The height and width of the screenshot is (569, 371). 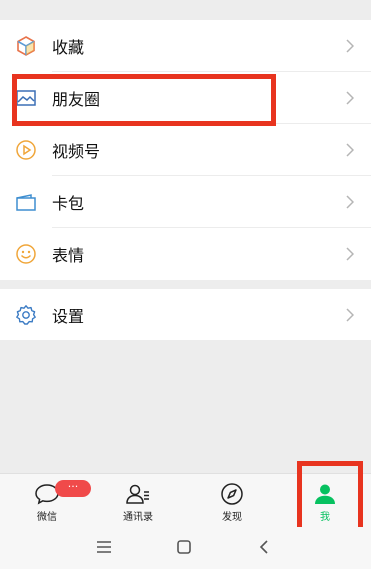 I want to click on menu-item-channels: 视频号, so click(x=185, y=150).